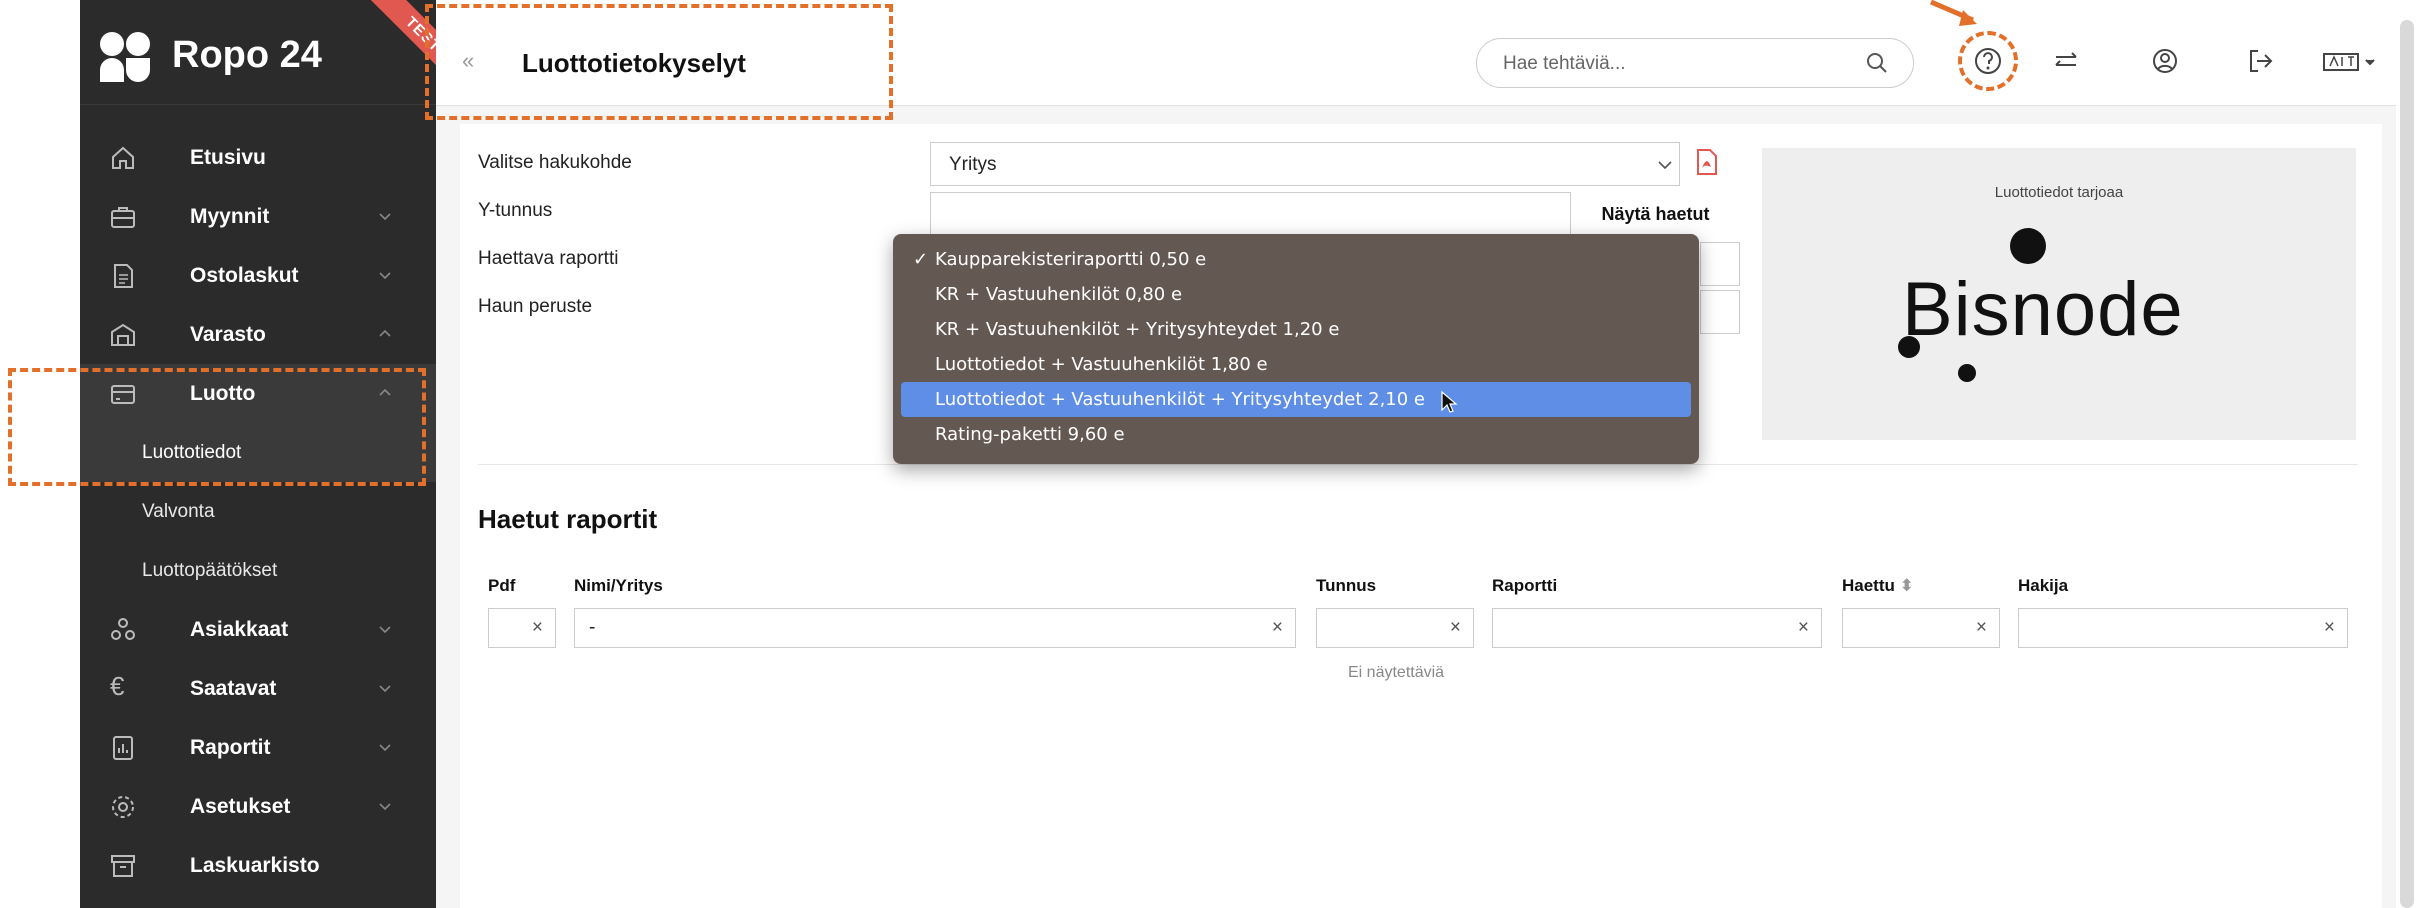  Describe the element at coordinates (123, 807) in the screenshot. I see `gear-icon` at that location.